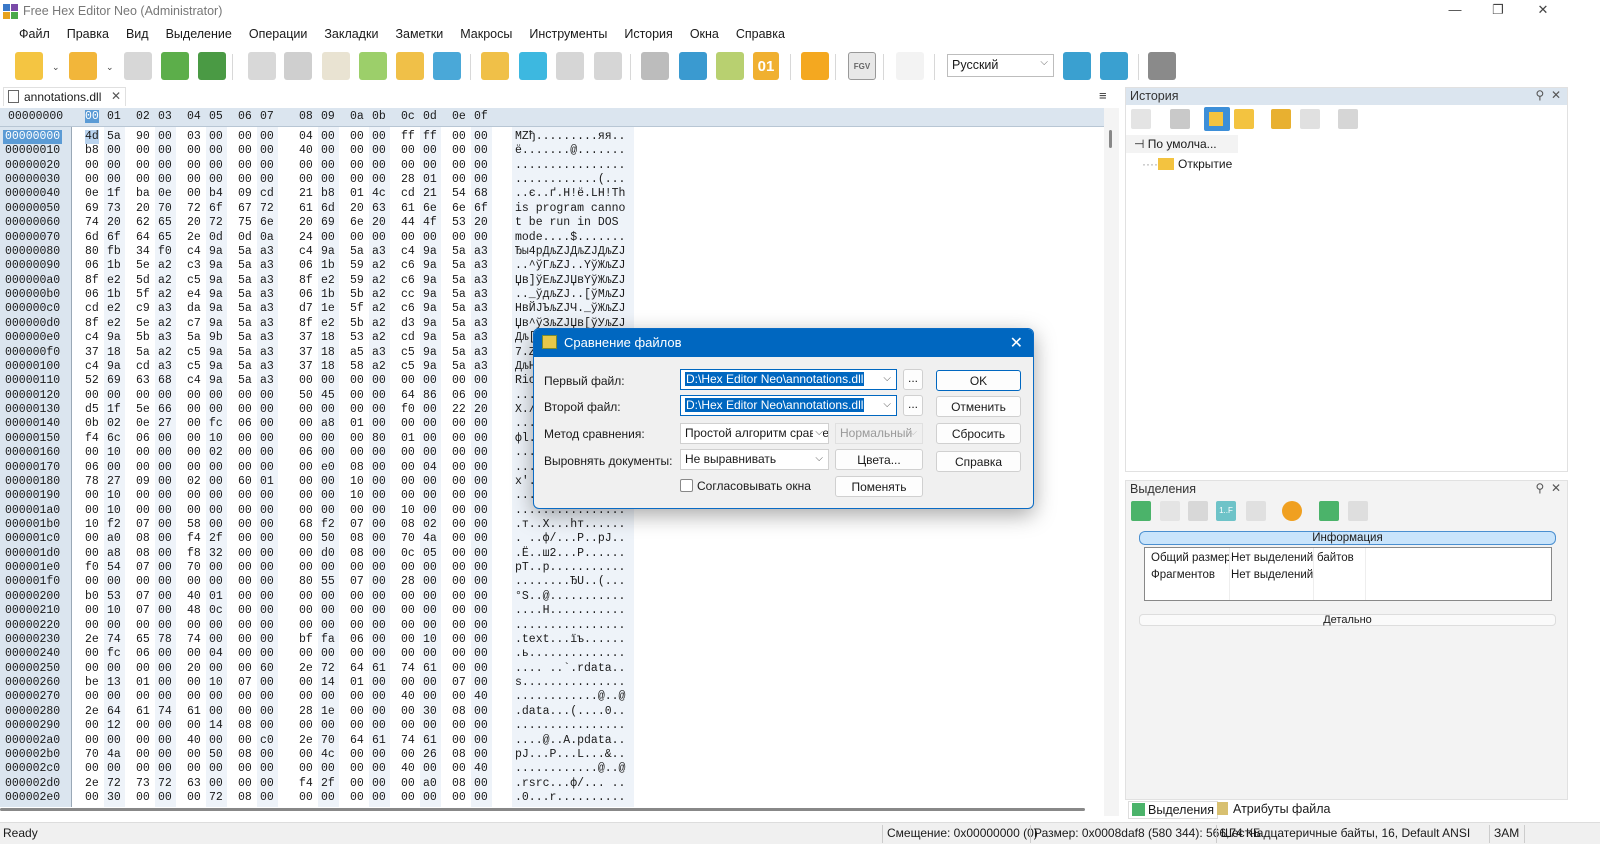 This screenshot has width=1600, height=860. I want to click on ascii-text: MZђ.........яя.., so click(570, 137).